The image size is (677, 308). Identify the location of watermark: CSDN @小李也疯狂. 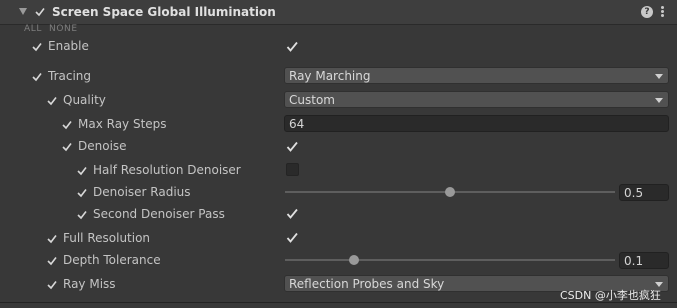
(610, 295).